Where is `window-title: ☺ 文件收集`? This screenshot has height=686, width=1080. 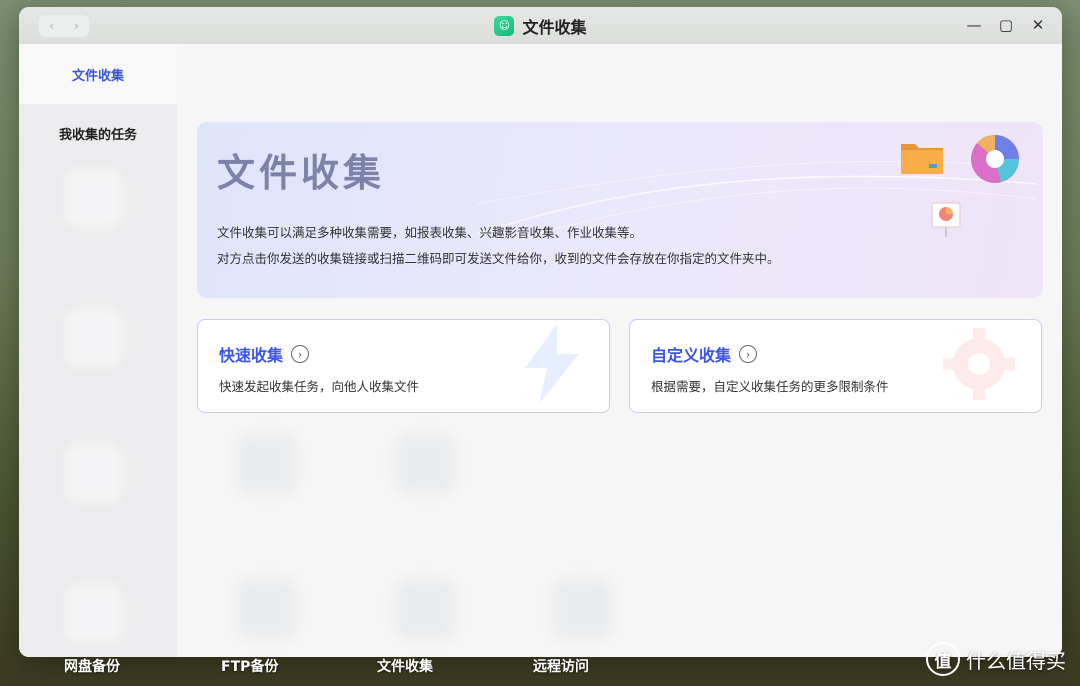
window-title: ☺ 文件收集 is located at coordinates (540, 26).